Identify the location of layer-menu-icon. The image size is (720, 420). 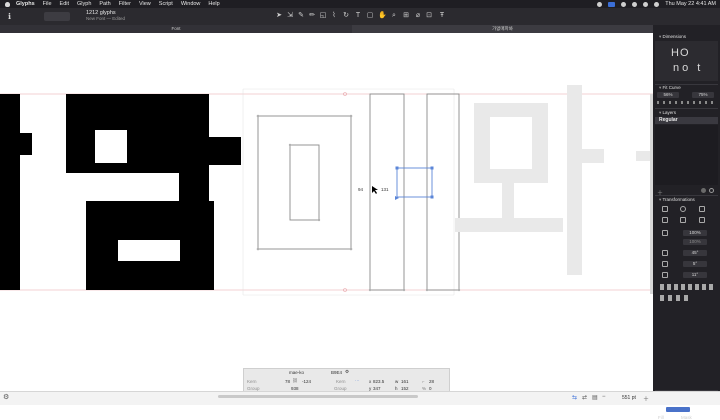
(711, 190).